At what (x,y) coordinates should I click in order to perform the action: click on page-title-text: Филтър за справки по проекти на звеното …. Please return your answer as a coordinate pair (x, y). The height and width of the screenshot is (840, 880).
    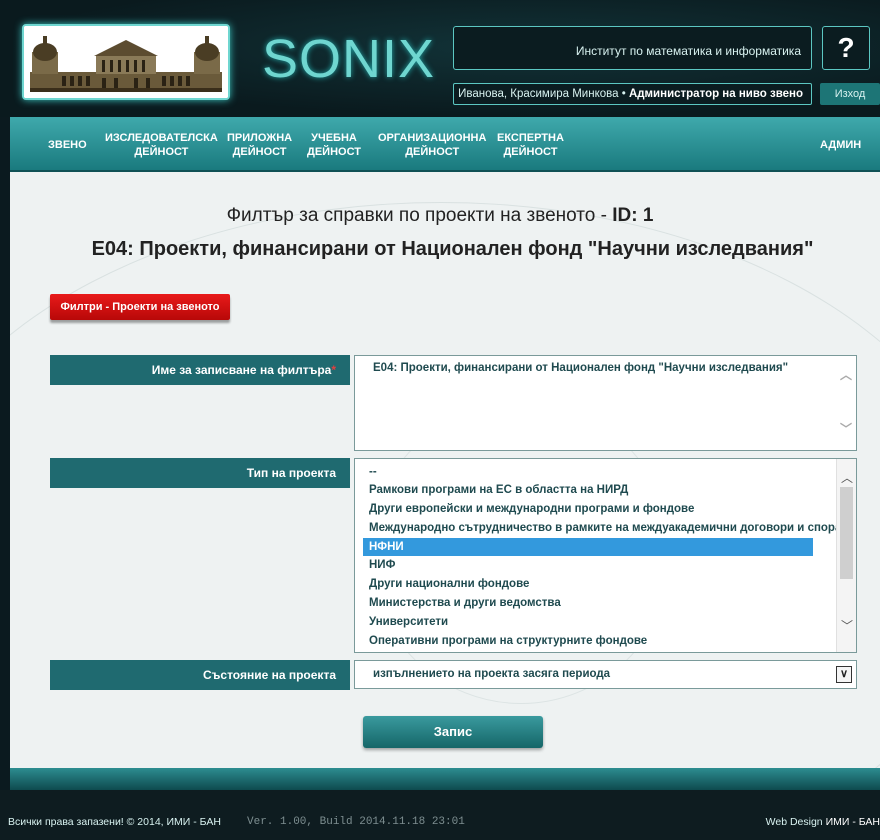
    Looking at the image, I should click on (419, 215).